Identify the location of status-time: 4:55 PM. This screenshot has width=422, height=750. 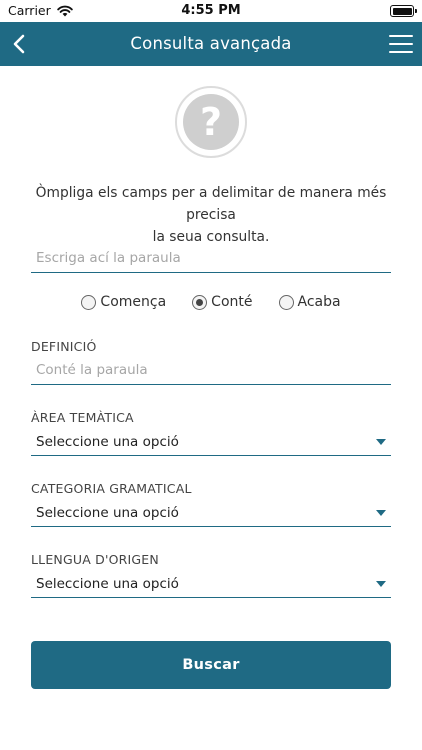
(211, 10).